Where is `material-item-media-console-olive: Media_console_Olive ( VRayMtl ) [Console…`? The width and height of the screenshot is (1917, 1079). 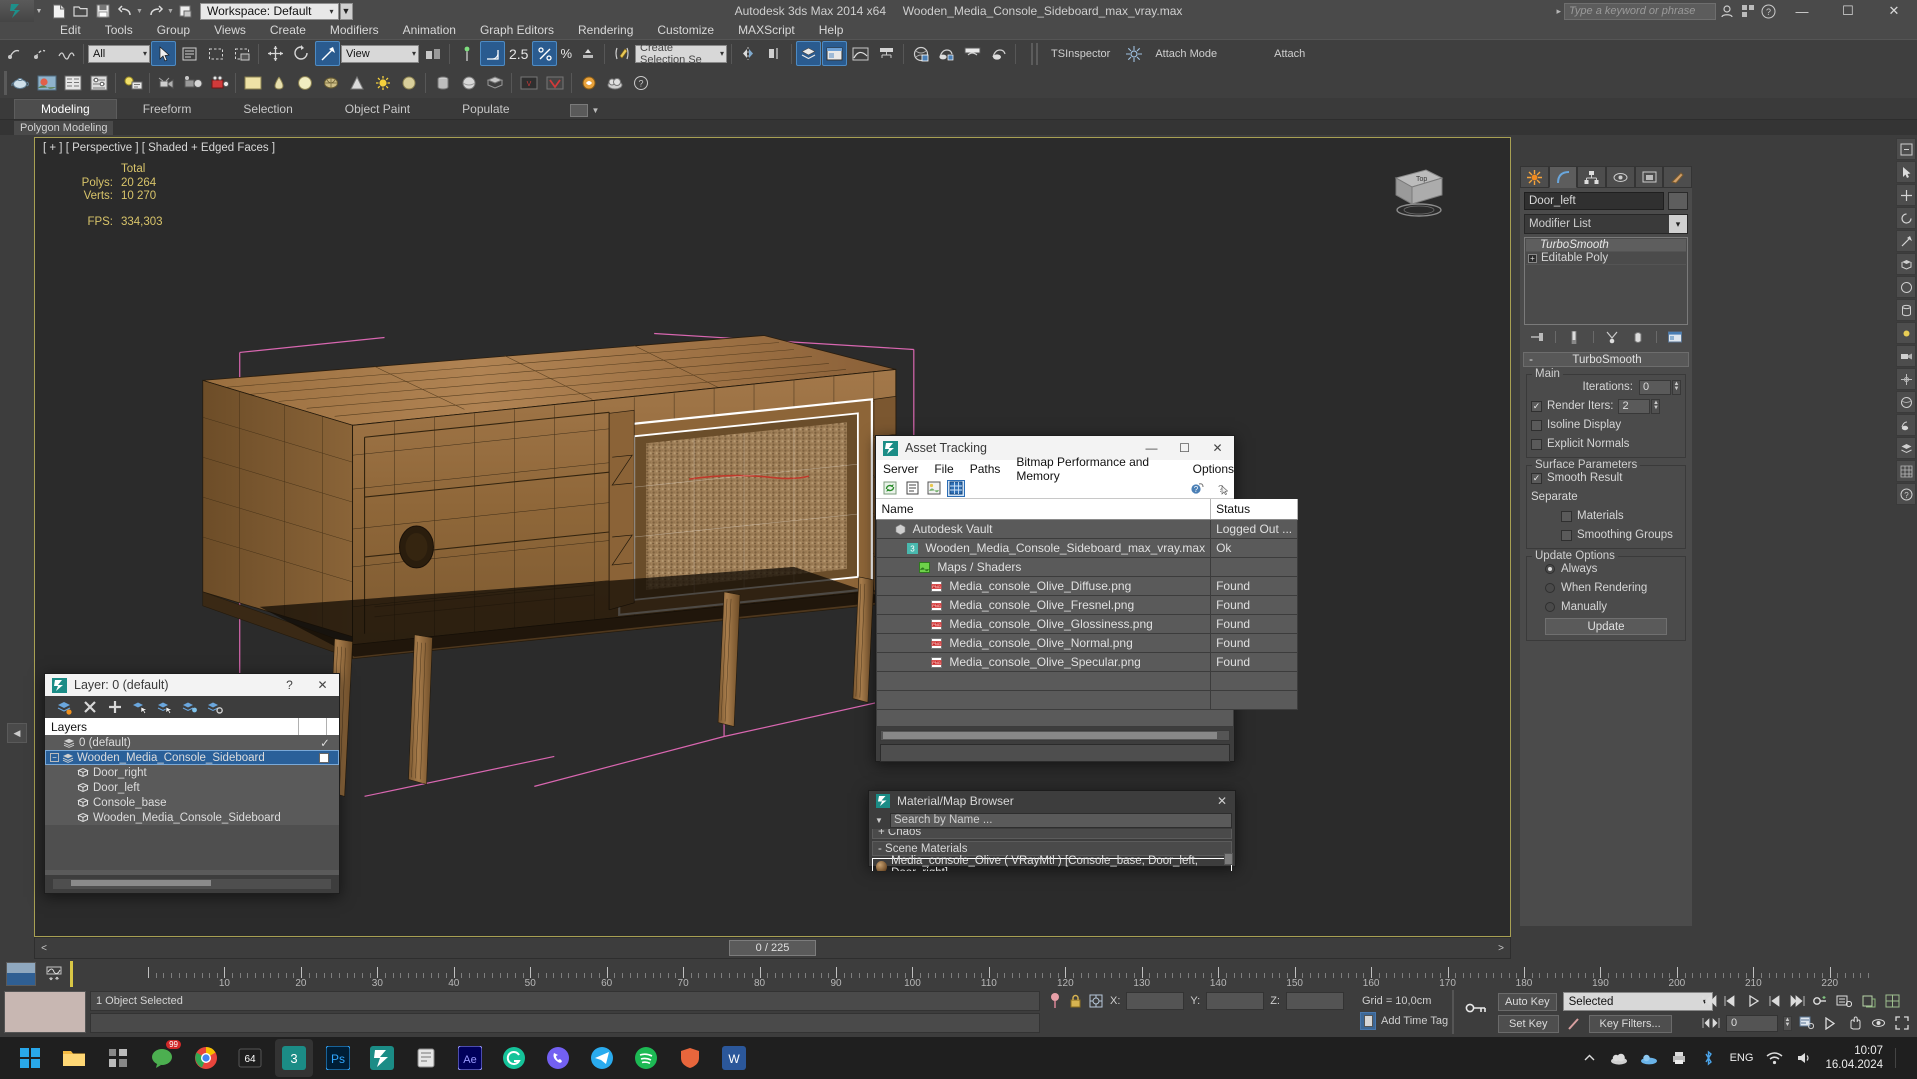
material-item-media-console-olive: Media_console_Olive ( VRayMtl ) [Console… is located at coordinates (1052, 863).